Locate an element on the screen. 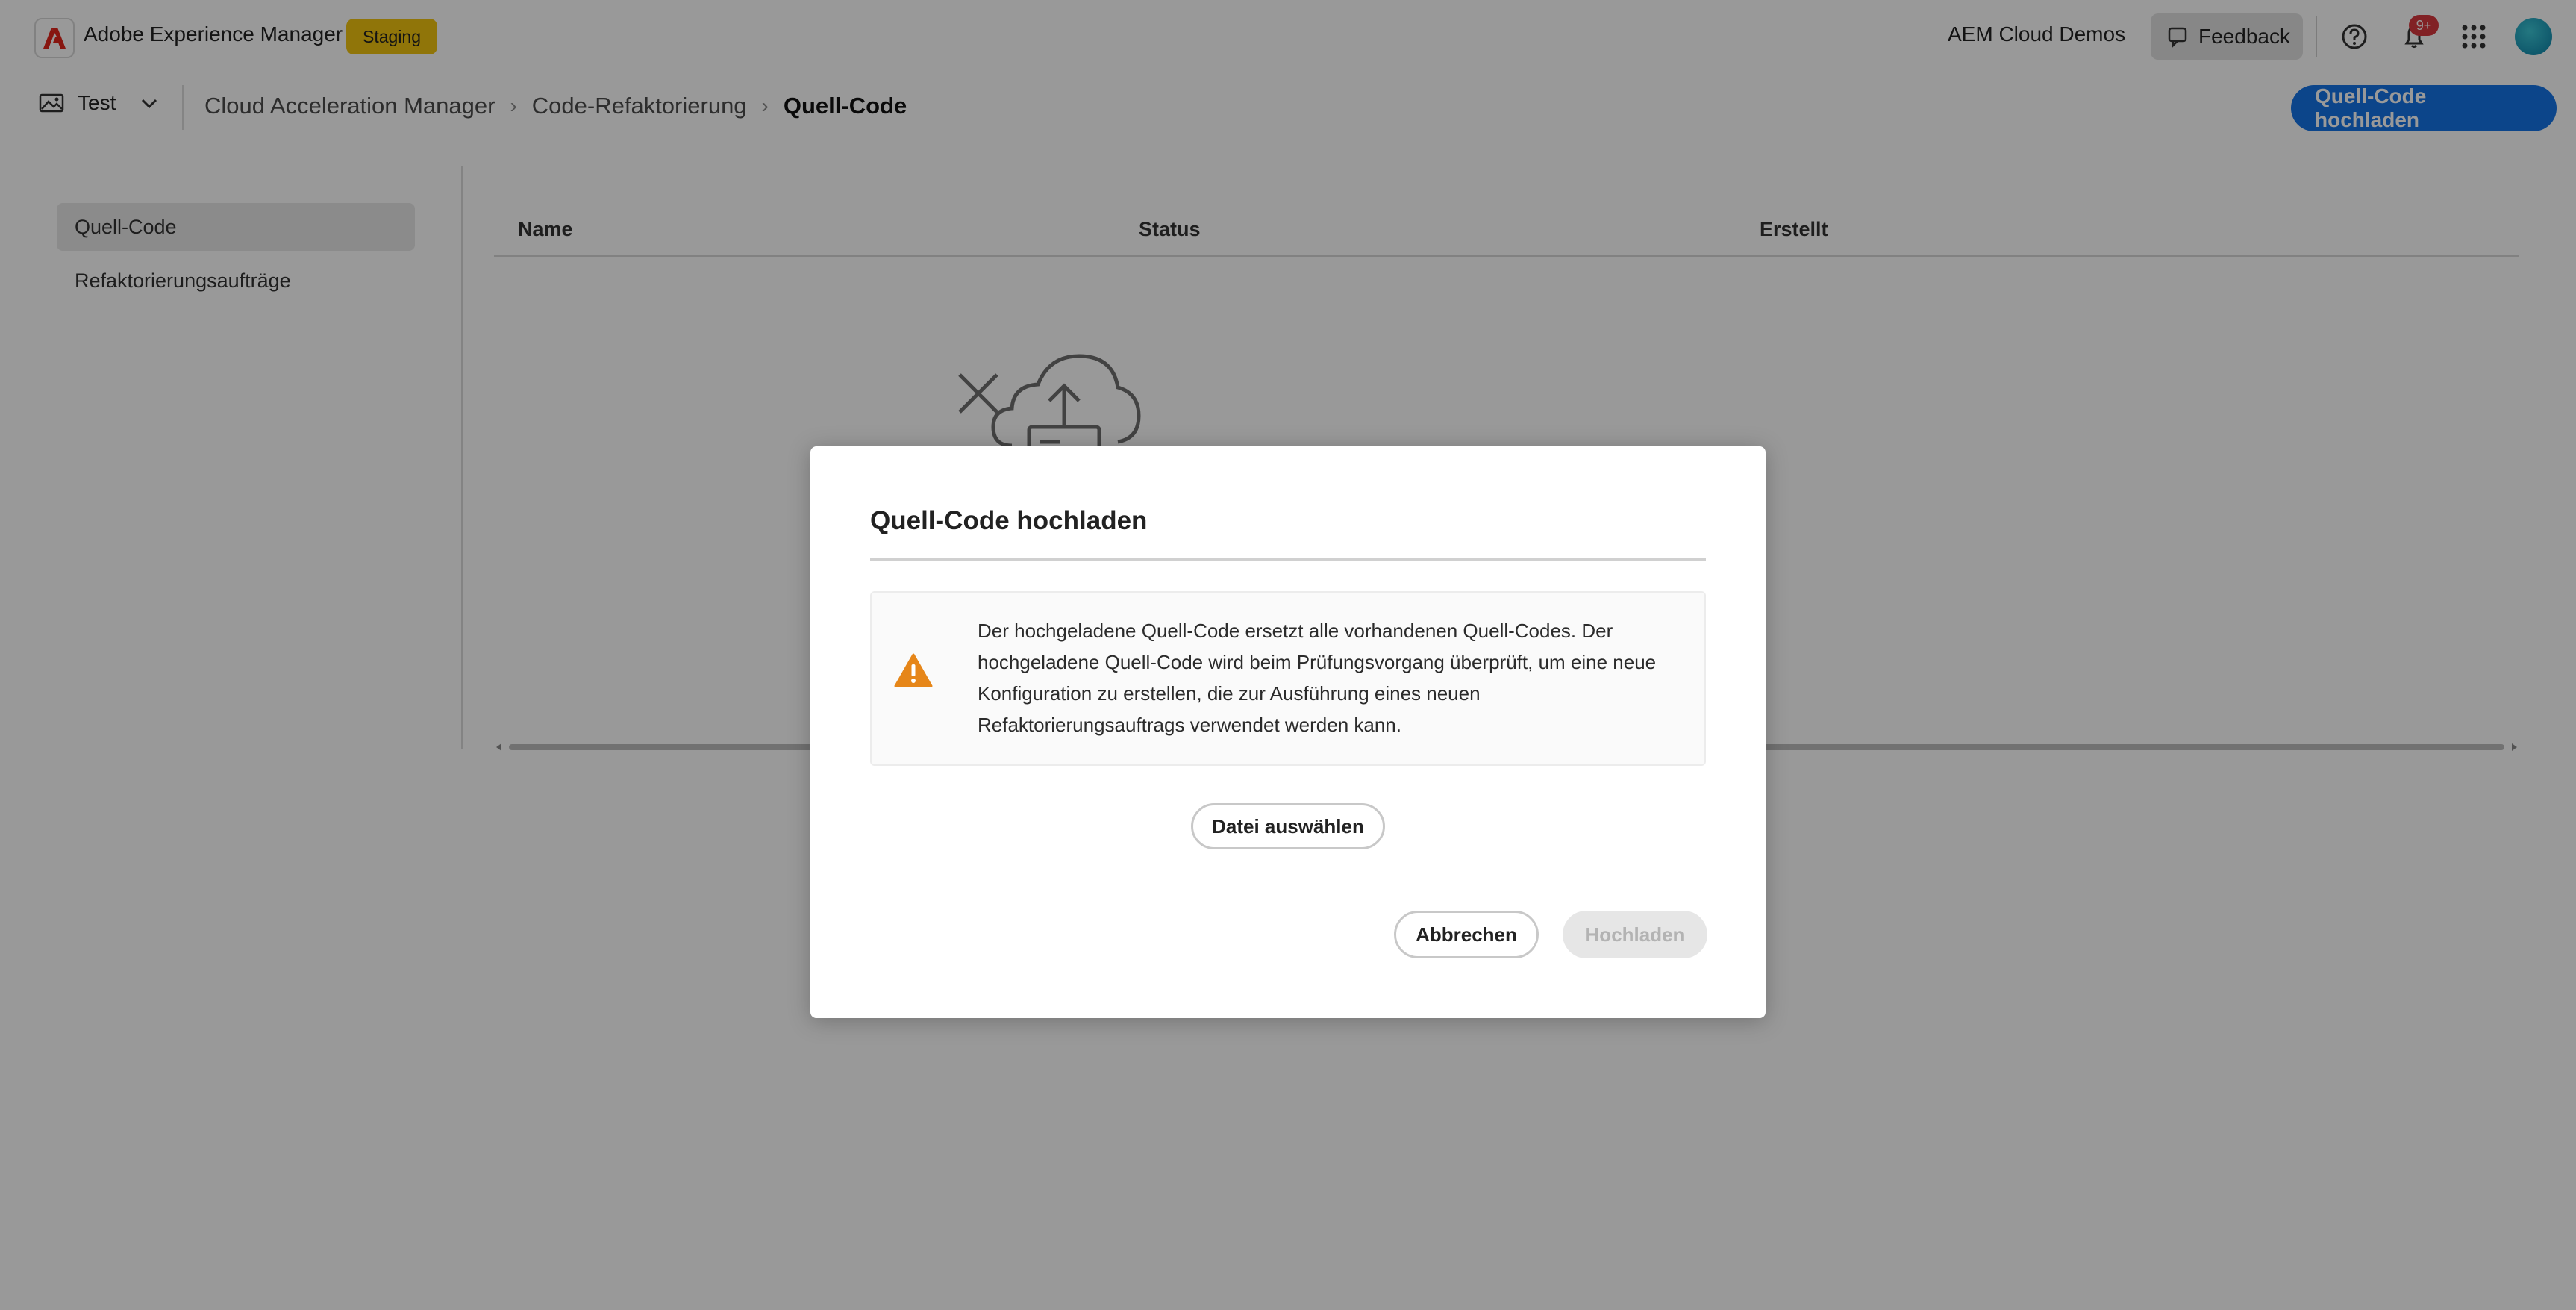  upload-button: Hochladen is located at coordinates (1635, 935).